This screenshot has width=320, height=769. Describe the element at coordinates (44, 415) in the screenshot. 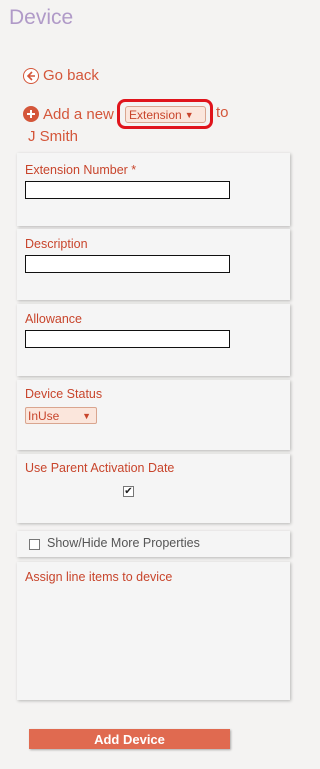

I see `device-status-selected: InUse` at that location.